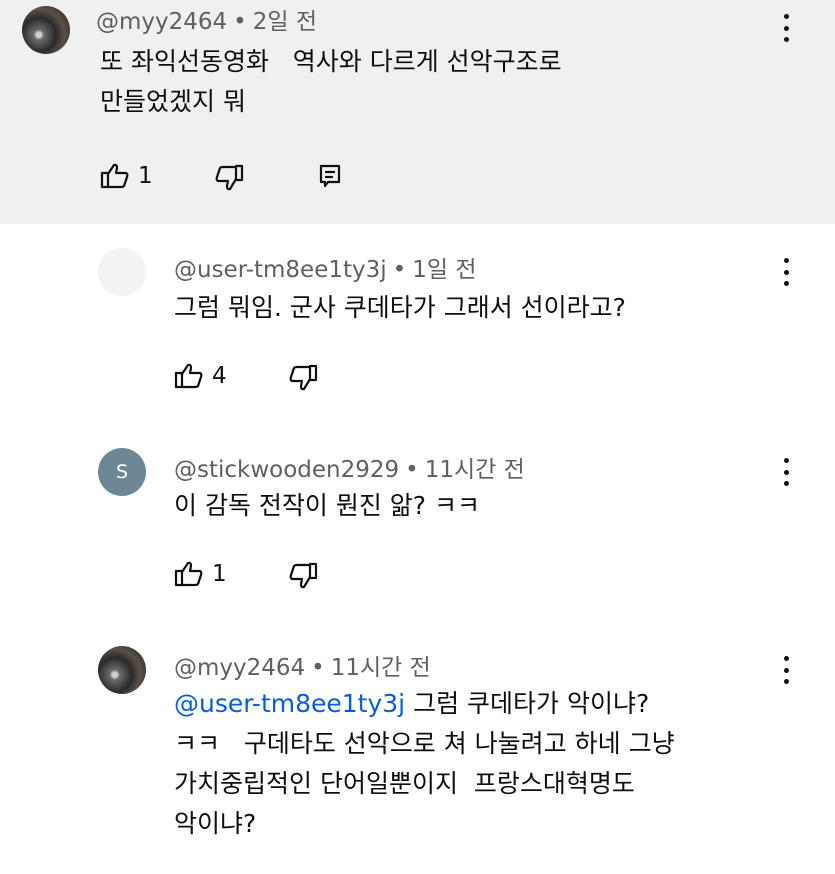 This screenshot has height=874, width=835. What do you see at coordinates (527, 703) in the screenshot?
I see `comment-text-first: 그럼 쿠데타가 악이냐?` at bounding box center [527, 703].